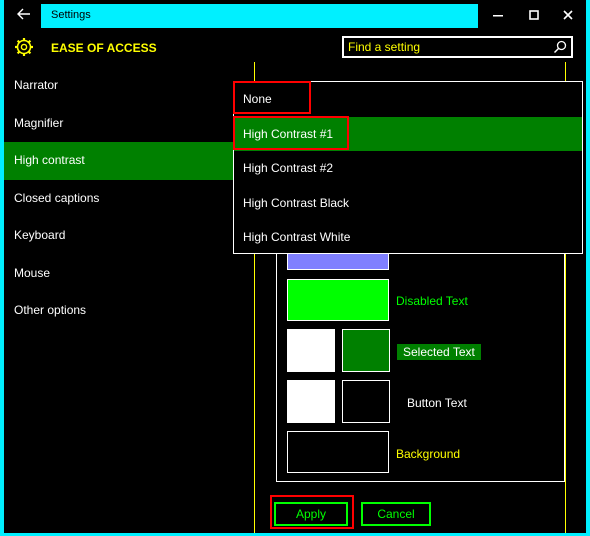 Image resolution: width=590 pixels, height=536 pixels. I want to click on search-input, so click(448, 47).